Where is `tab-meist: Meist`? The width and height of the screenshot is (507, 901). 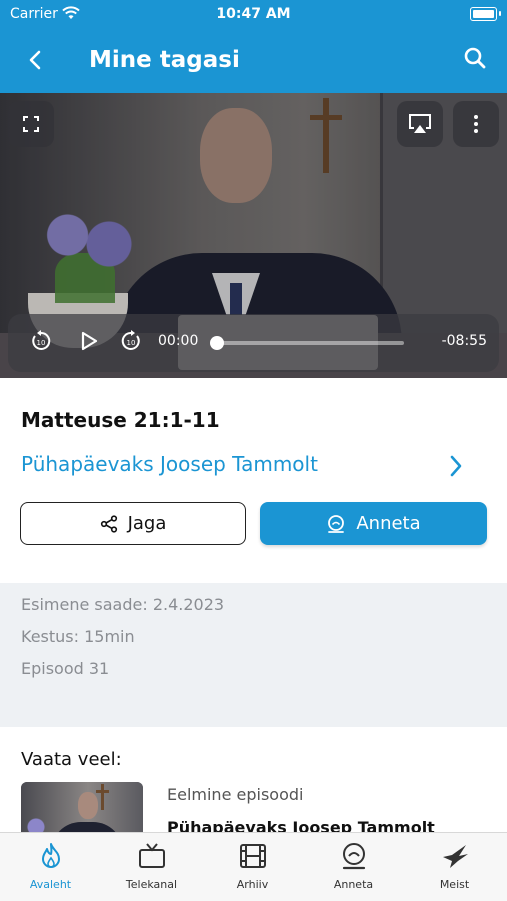 tab-meist: Meist is located at coordinates (454, 867).